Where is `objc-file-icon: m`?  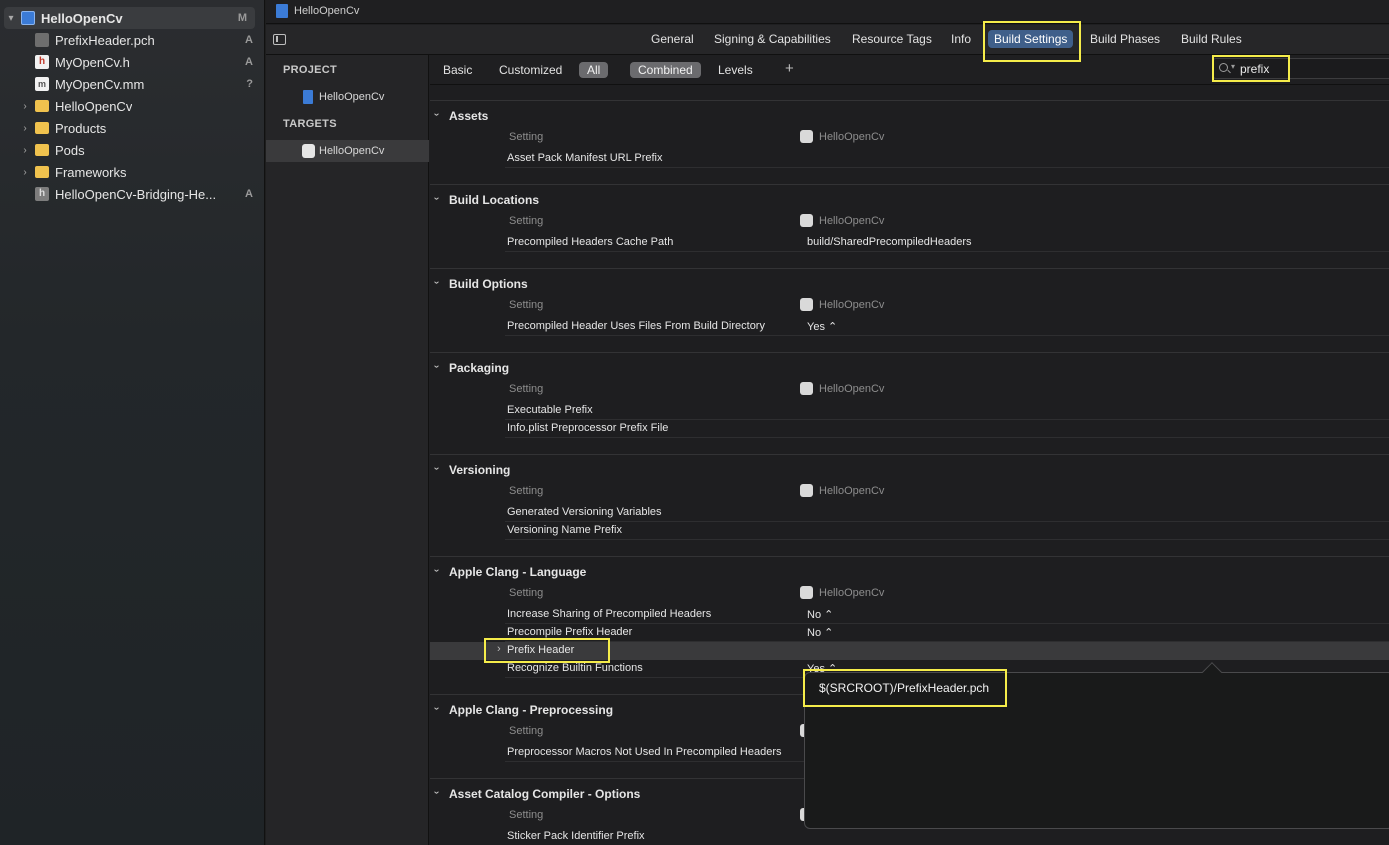
objc-file-icon: m is located at coordinates (42, 84).